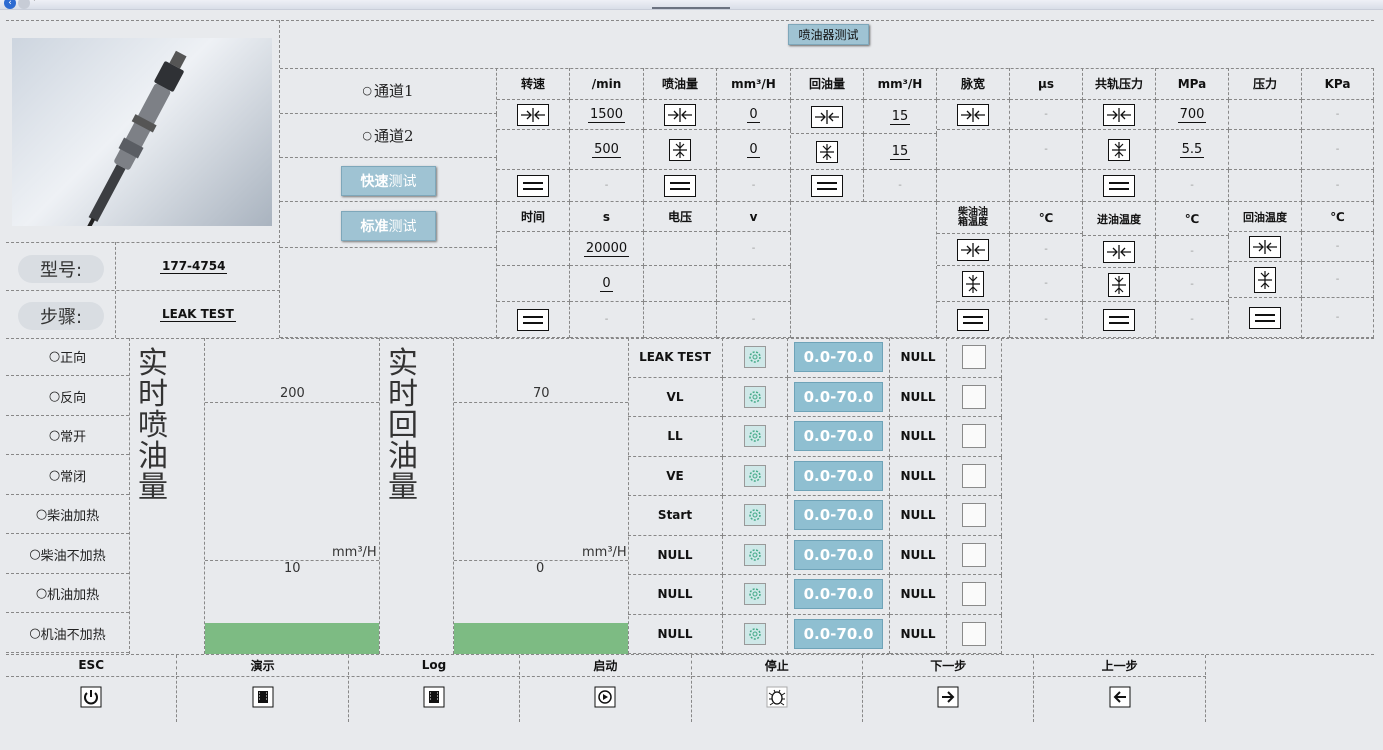 This screenshot has height=750, width=1383. What do you see at coordinates (900, 152) in the screenshot?
I see `return-value-2: 15` at bounding box center [900, 152].